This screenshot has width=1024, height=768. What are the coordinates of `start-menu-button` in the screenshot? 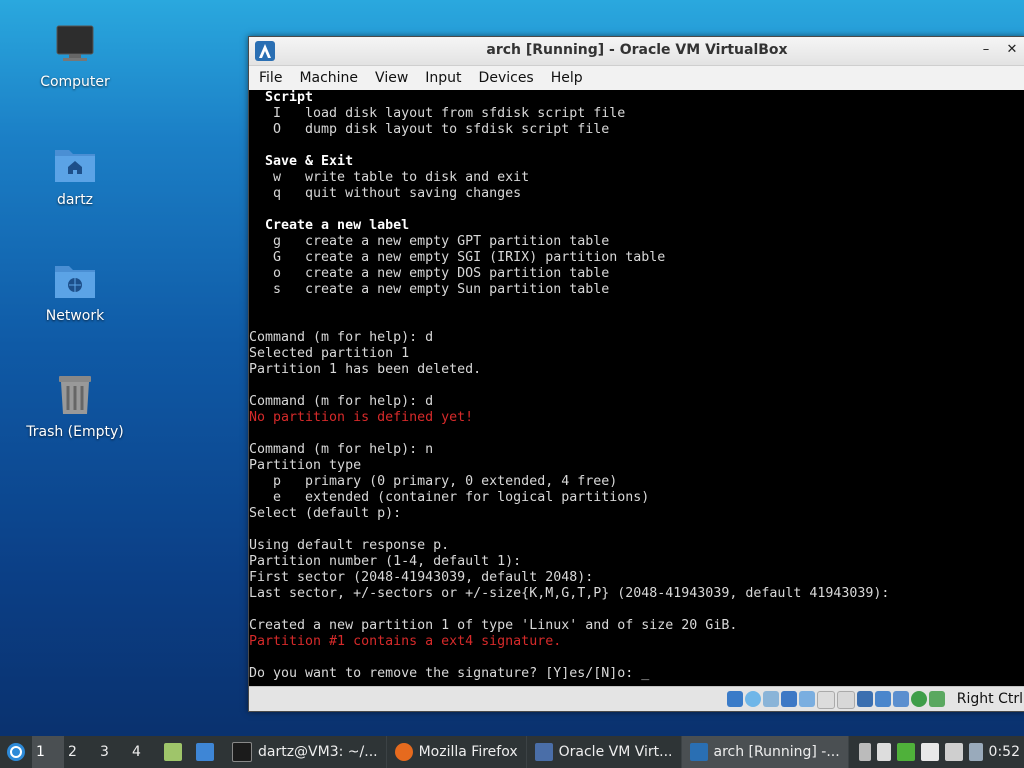 It's located at (16, 752).